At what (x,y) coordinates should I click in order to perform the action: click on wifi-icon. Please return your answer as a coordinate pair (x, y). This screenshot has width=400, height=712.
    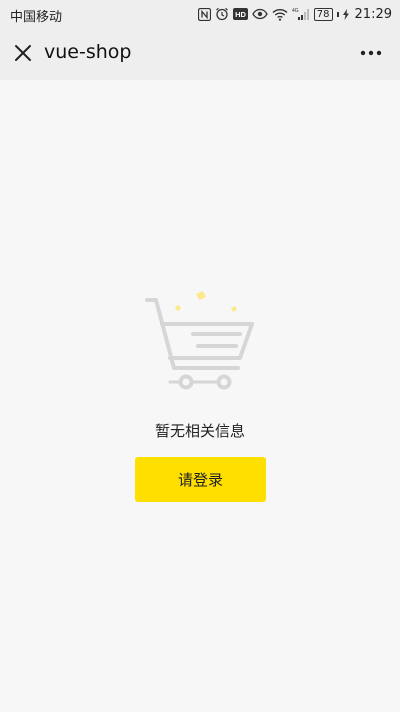
    Looking at the image, I should click on (280, 14).